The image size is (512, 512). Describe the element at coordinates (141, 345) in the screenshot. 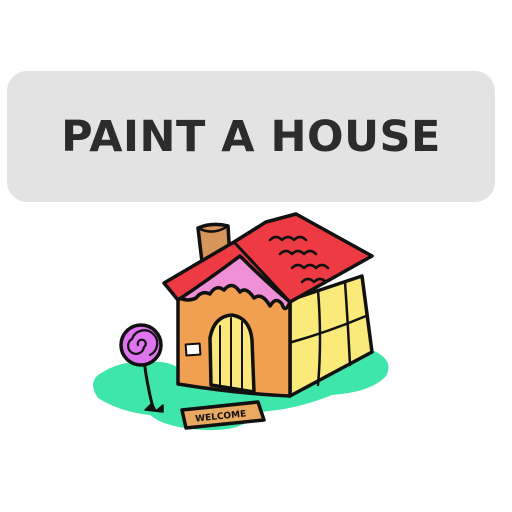

I see `lollipop-icon` at that location.